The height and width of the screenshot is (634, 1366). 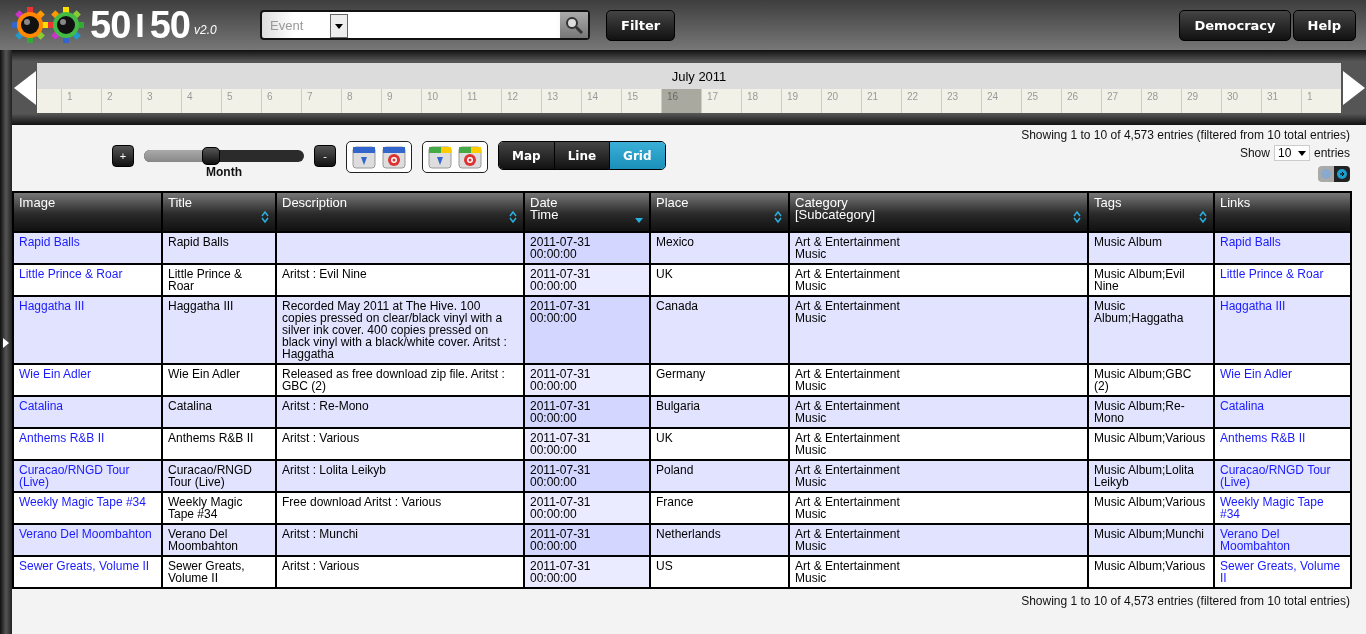 What do you see at coordinates (881, 100) in the screenshot?
I see `day-cell: 21` at bounding box center [881, 100].